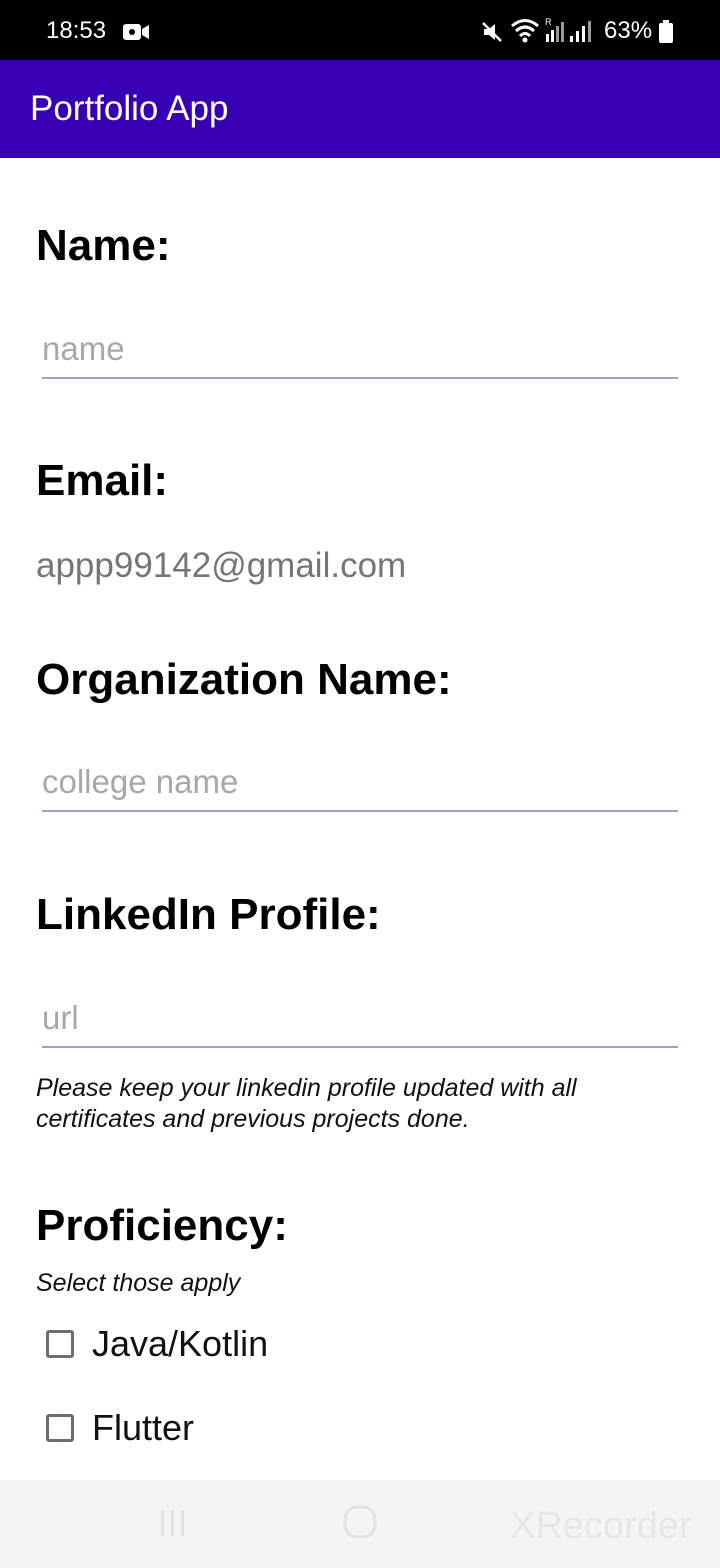 The height and width of the screenshot is (1568, 720). Describe the element at coordinates (162, 1225) in the screenshot. I see `proficiency-label: Proficiency:` at that location.